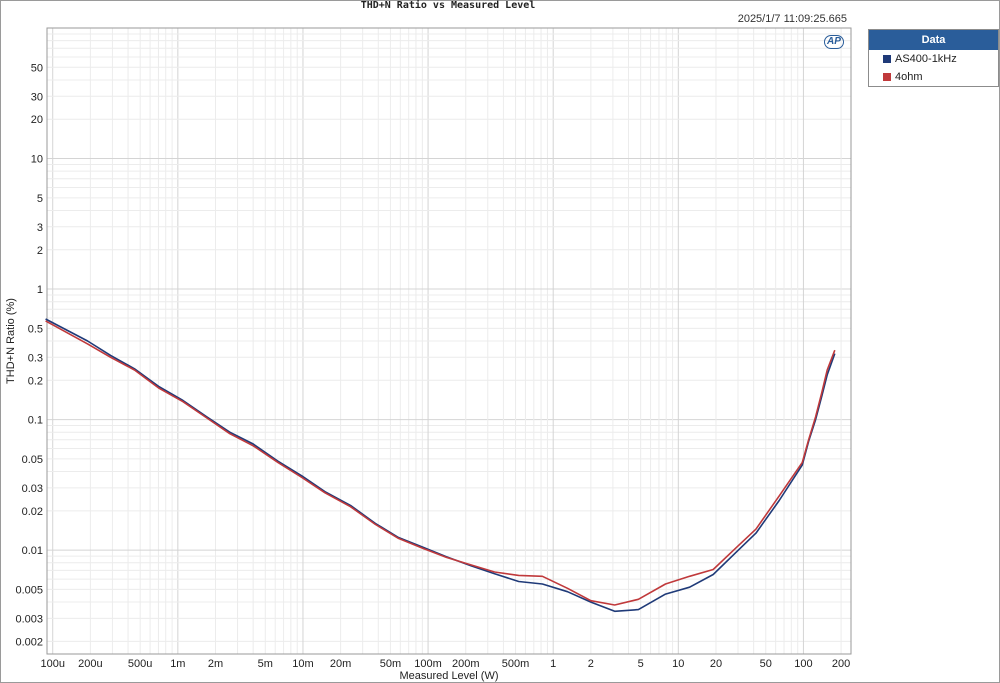 The height and width of the screenshot is (683, 1000). Describe the element at coordinates (40, 199) in the screenshot. I see `y-tick-label: 5` at that location.